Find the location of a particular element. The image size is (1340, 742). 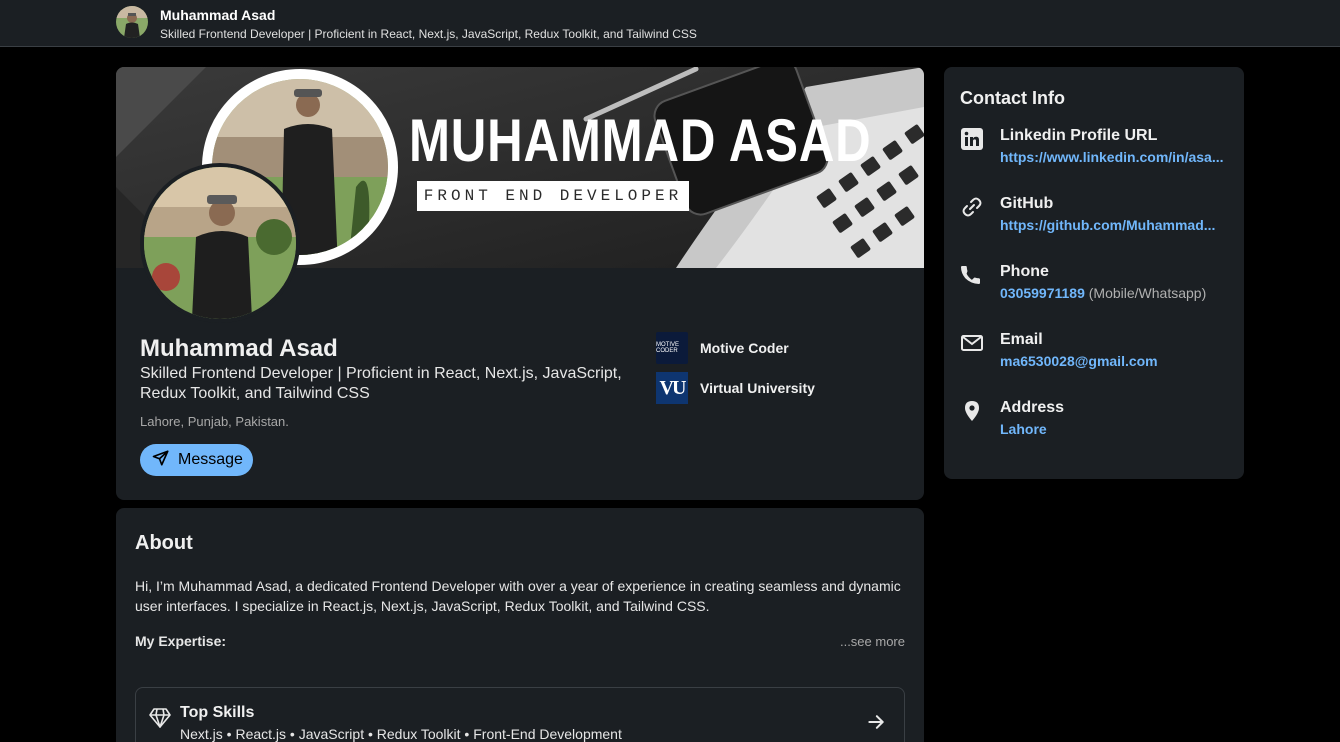

org-motive-coder: MOTIVE CODER Motive Coder is located at coordinates (722, 348).